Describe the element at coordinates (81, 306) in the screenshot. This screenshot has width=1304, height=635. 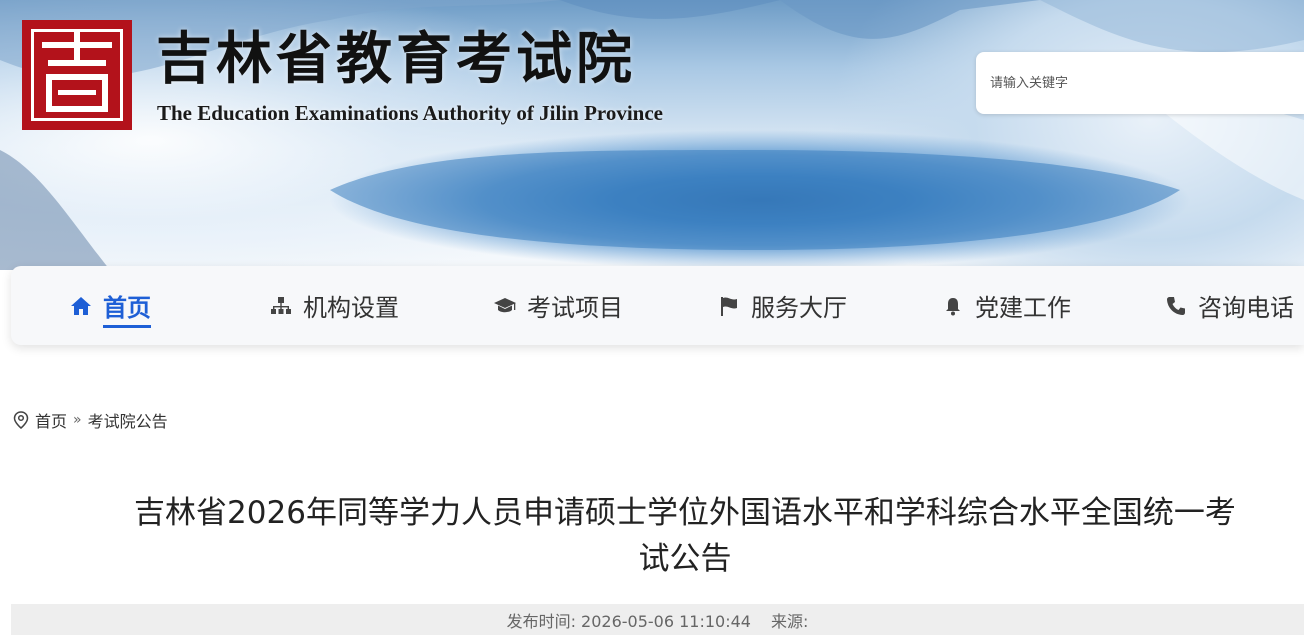
I see `home-icon` at that location.